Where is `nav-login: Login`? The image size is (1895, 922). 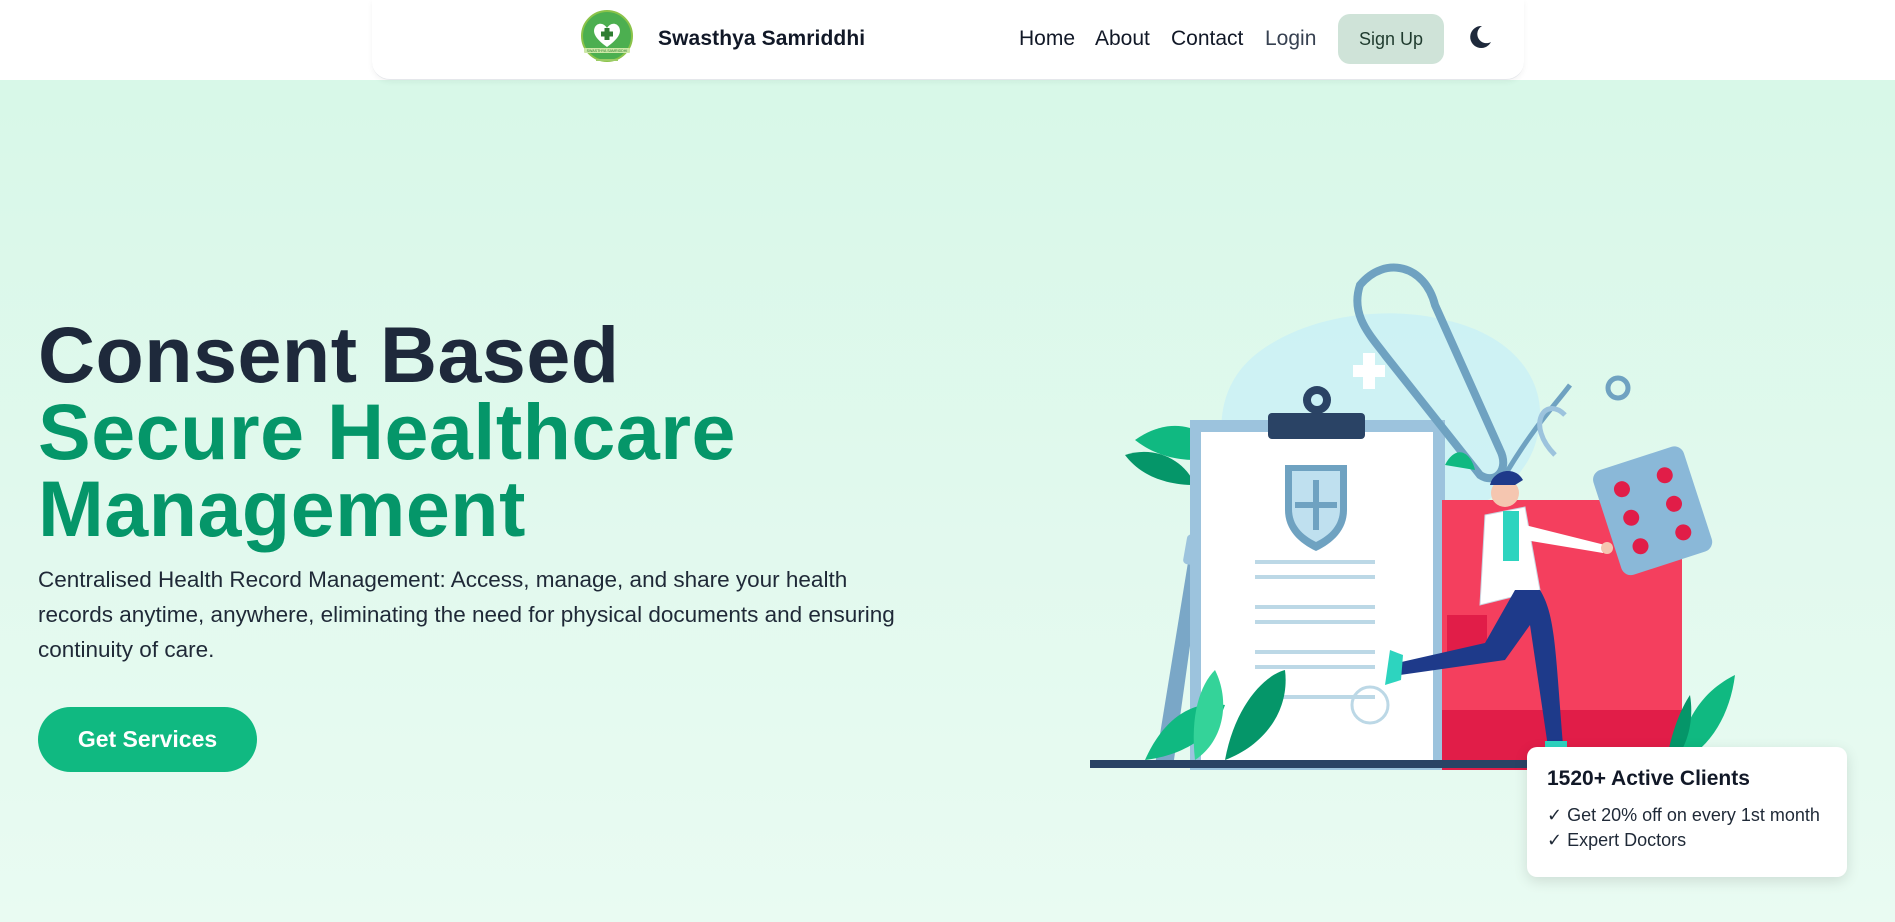
nav-login: Login is located at coordinates (1290, 39).